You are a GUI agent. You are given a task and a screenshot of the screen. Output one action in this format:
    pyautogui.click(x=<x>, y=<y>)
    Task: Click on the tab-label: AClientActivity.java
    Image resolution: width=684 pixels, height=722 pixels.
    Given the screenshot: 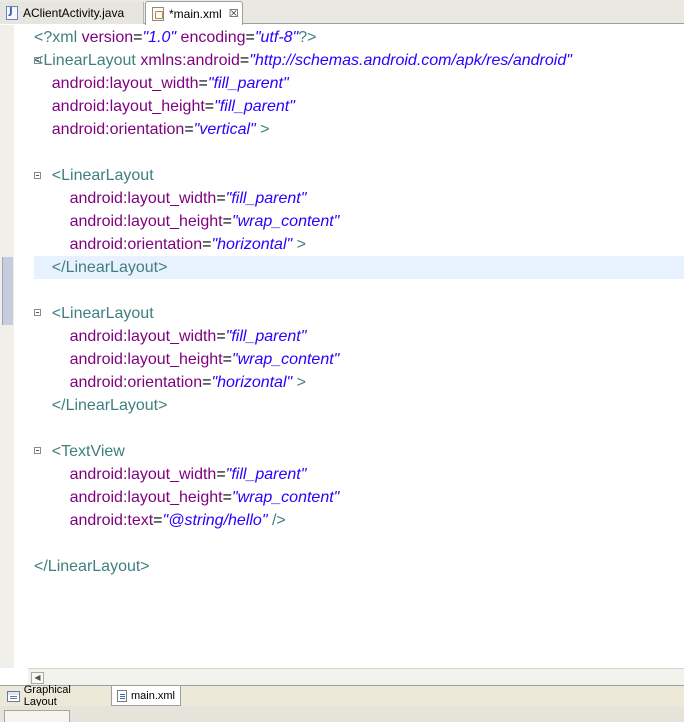 What is the action you would take?
    pyautogui.click(x=74, y=13)
    